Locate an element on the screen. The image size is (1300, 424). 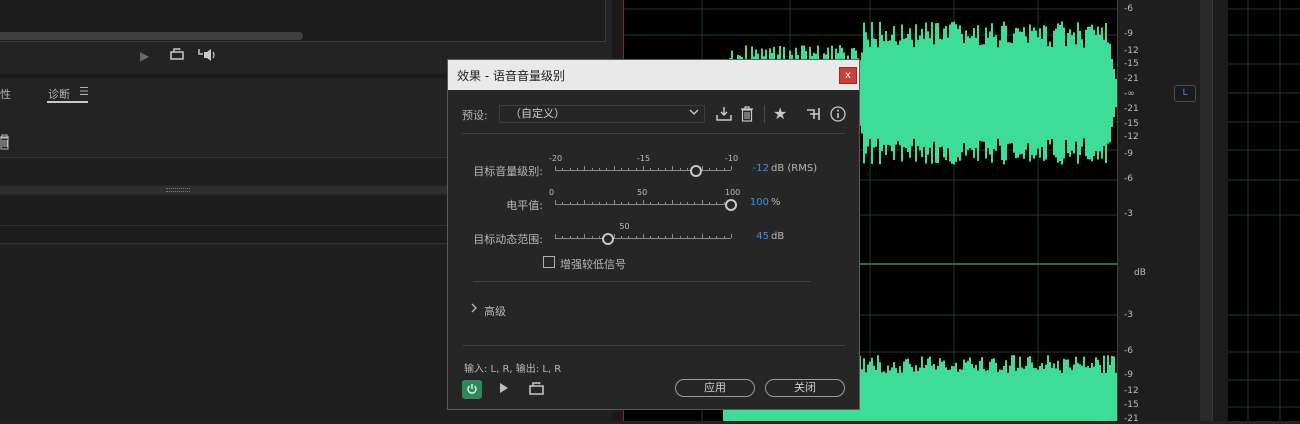
channel-left-badge: L is located at coordinates (1185, 93).